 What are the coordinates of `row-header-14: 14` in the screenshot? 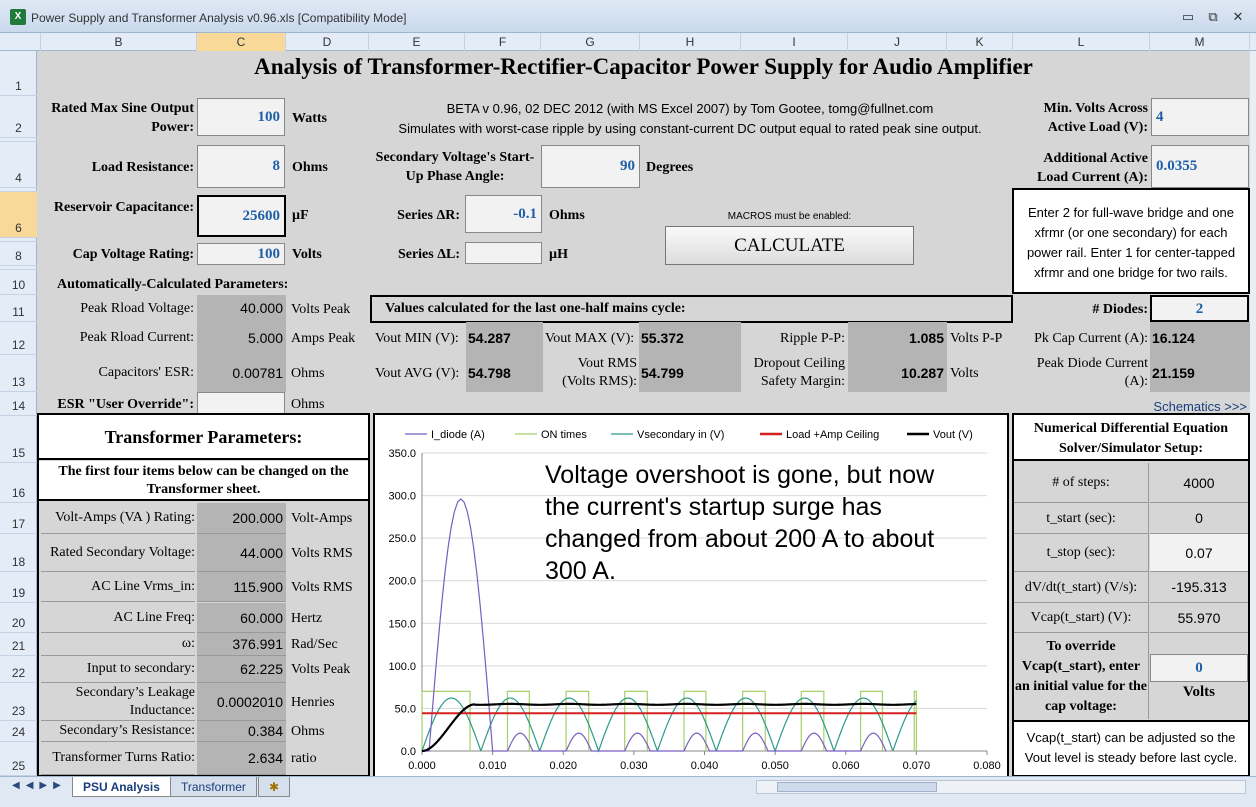 It's located at (18, 404).